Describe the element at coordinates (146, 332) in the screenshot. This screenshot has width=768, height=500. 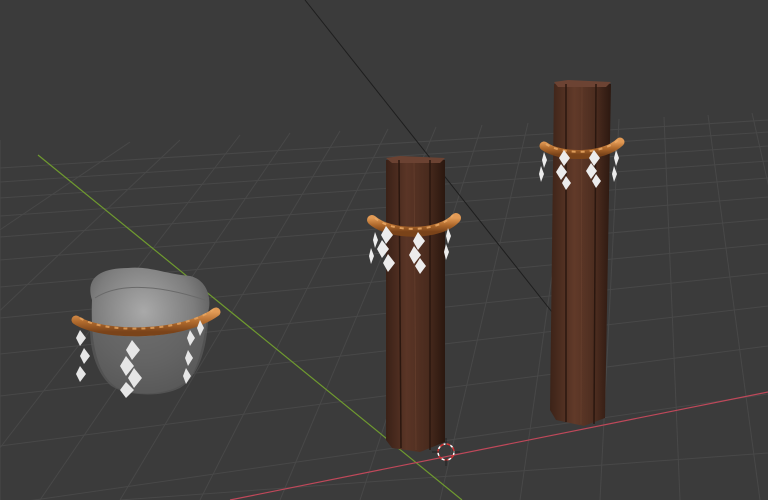
I see `shimenawa-rock` at that location.